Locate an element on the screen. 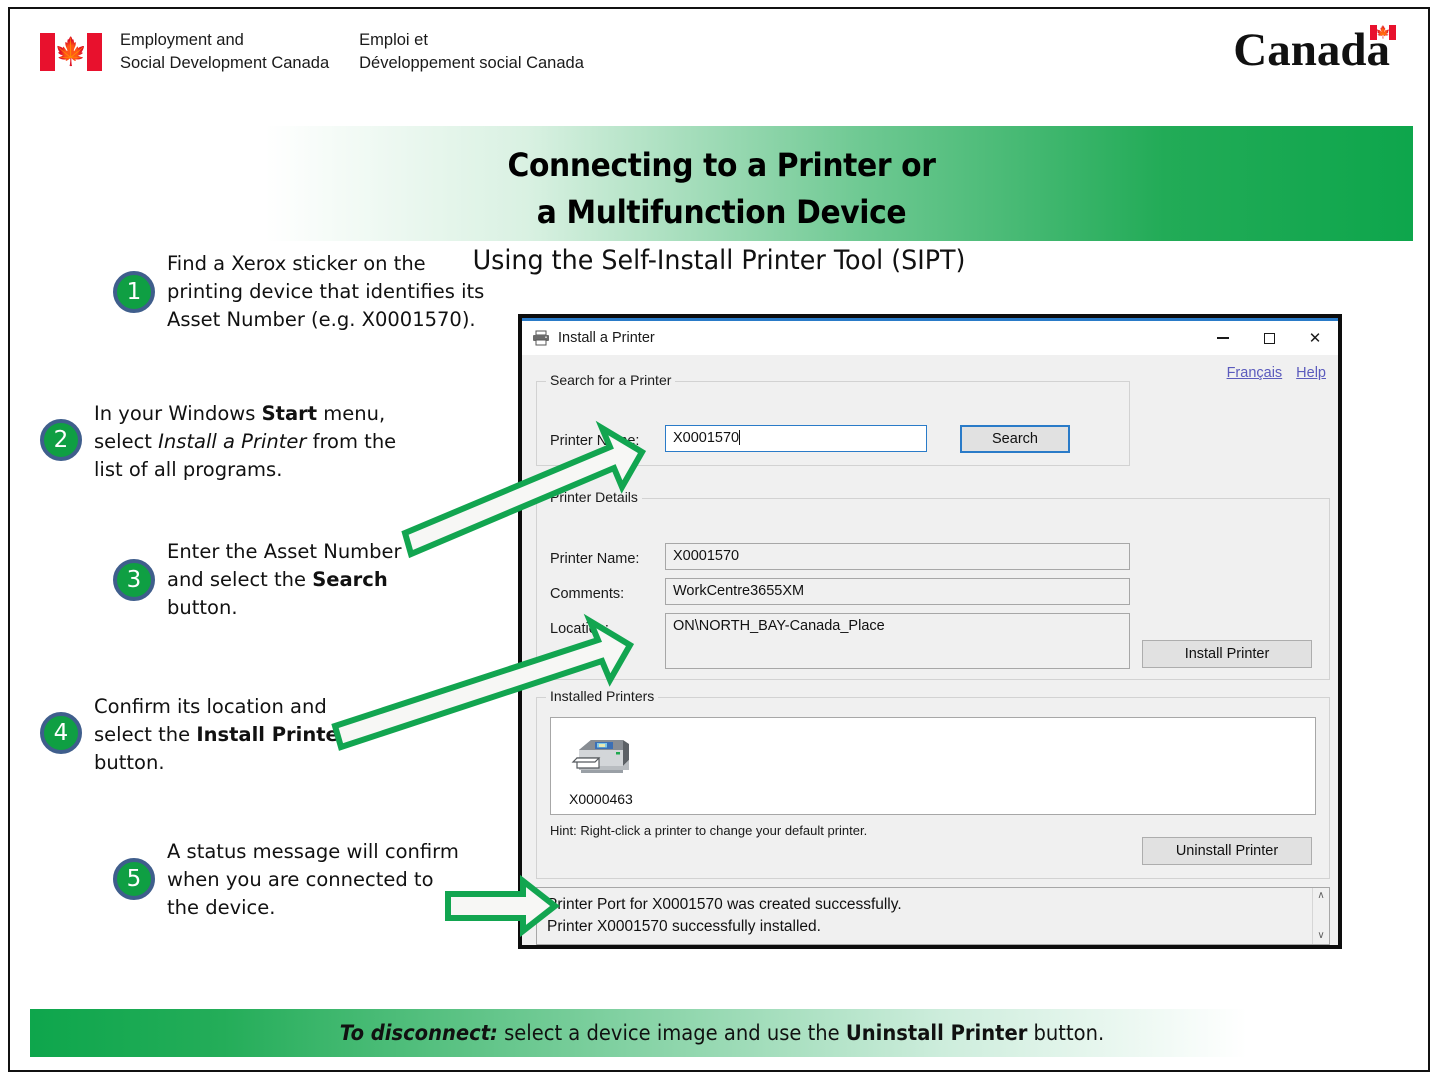  wordmark-leaf-glyph: 🍁 is located at coordinates (1383, 32).